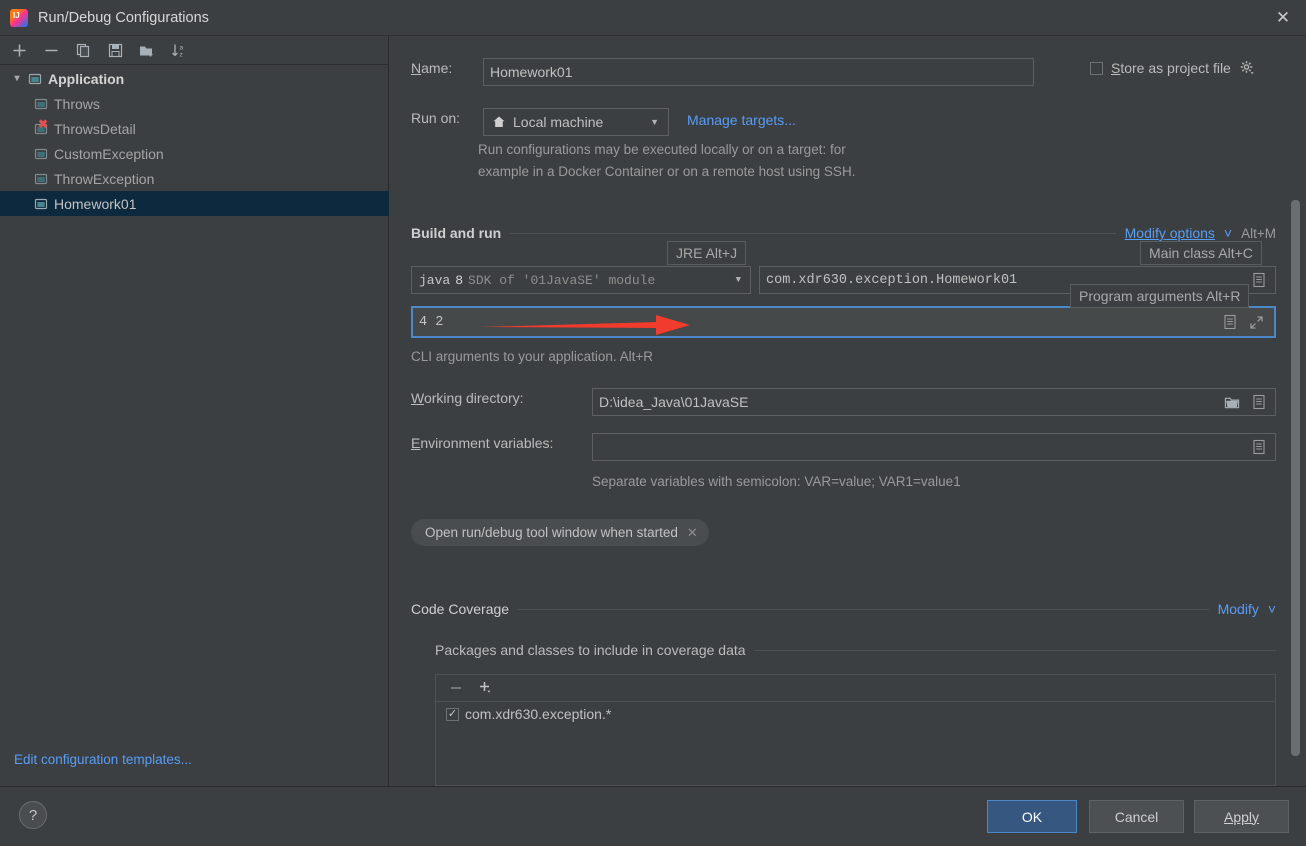 This screenshot has height=846, width=1306. What do you see at coordinates (855, 714) in the screenshot?
I see `coverage-list-item: ✓ com.xdr630.exception.*` at bounding box center [855, 714].